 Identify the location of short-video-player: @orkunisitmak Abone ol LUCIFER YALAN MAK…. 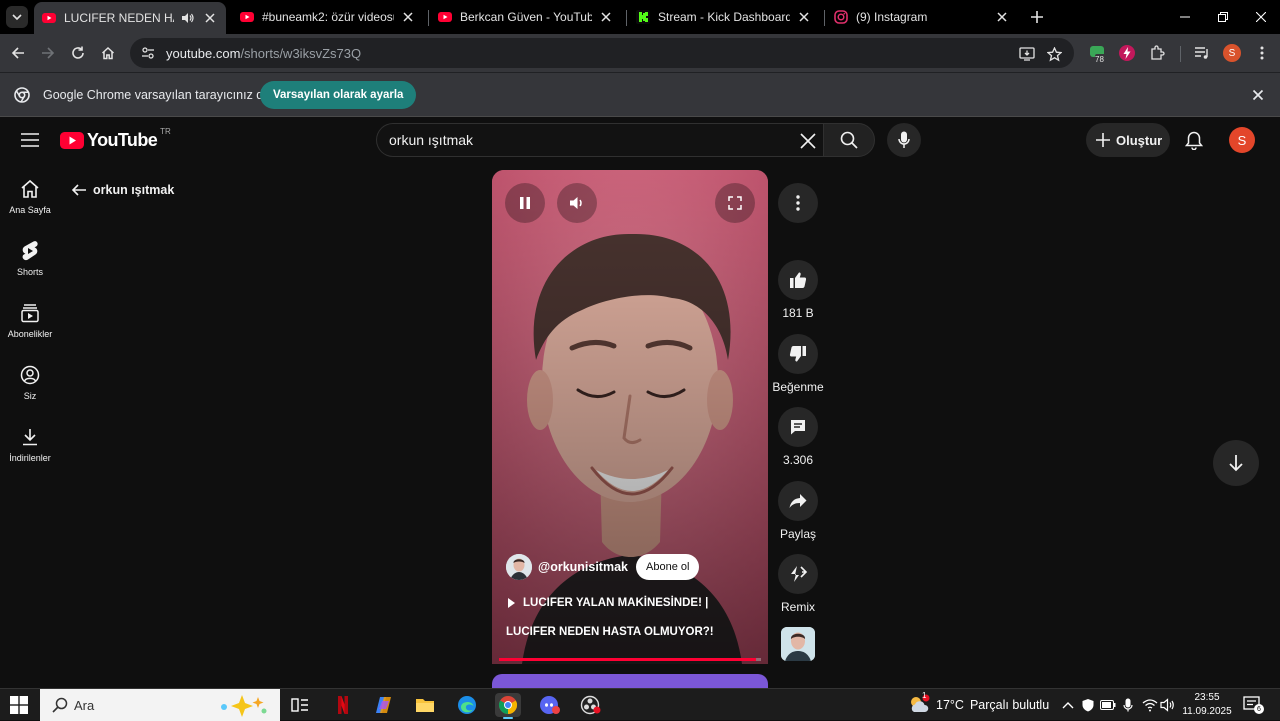
(630, 417).